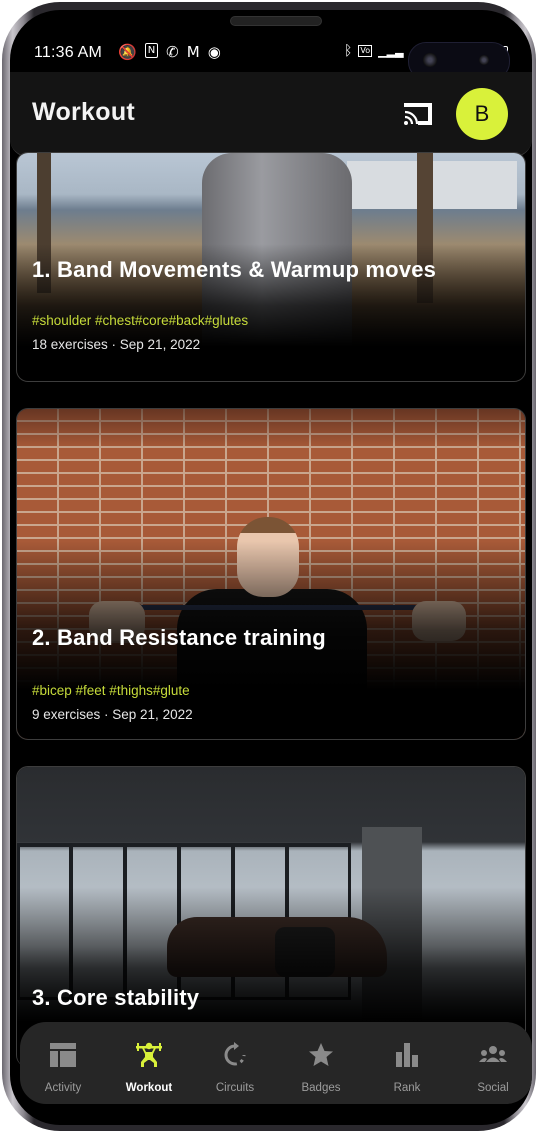  What do you see at coordinates (84, 112) in the screenshot?
I see `page-title: Workout` at bounding box center [84, 112].